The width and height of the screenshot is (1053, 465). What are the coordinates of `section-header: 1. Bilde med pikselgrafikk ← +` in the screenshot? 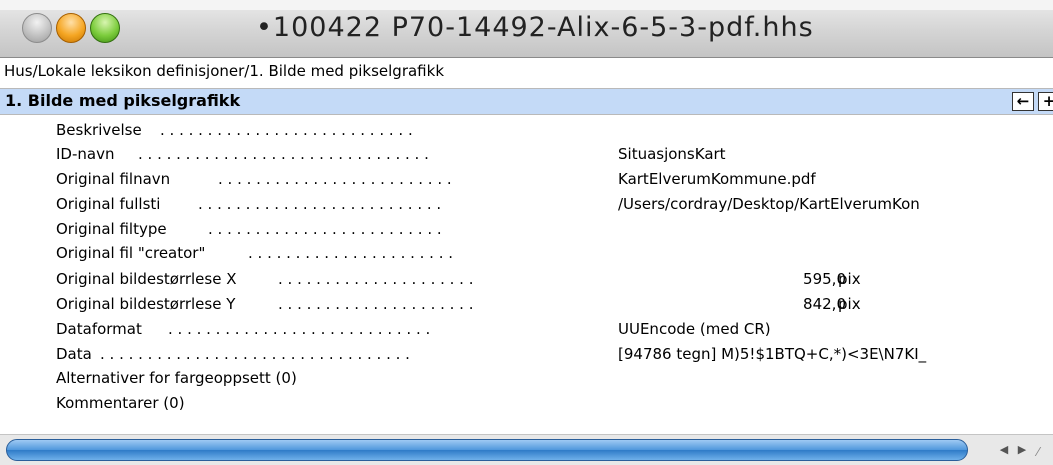 It's located at (526, 101).